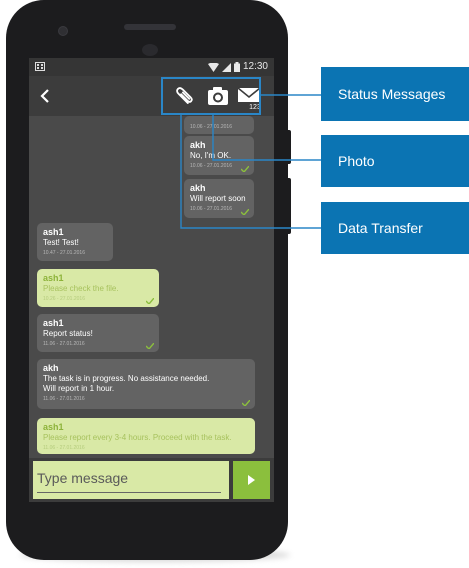 Image resolution: width=469 pixels, height=568 pixels. Describe the element at coordinates (266, 137) in the screenshot. I see `connector-photo` at that location.